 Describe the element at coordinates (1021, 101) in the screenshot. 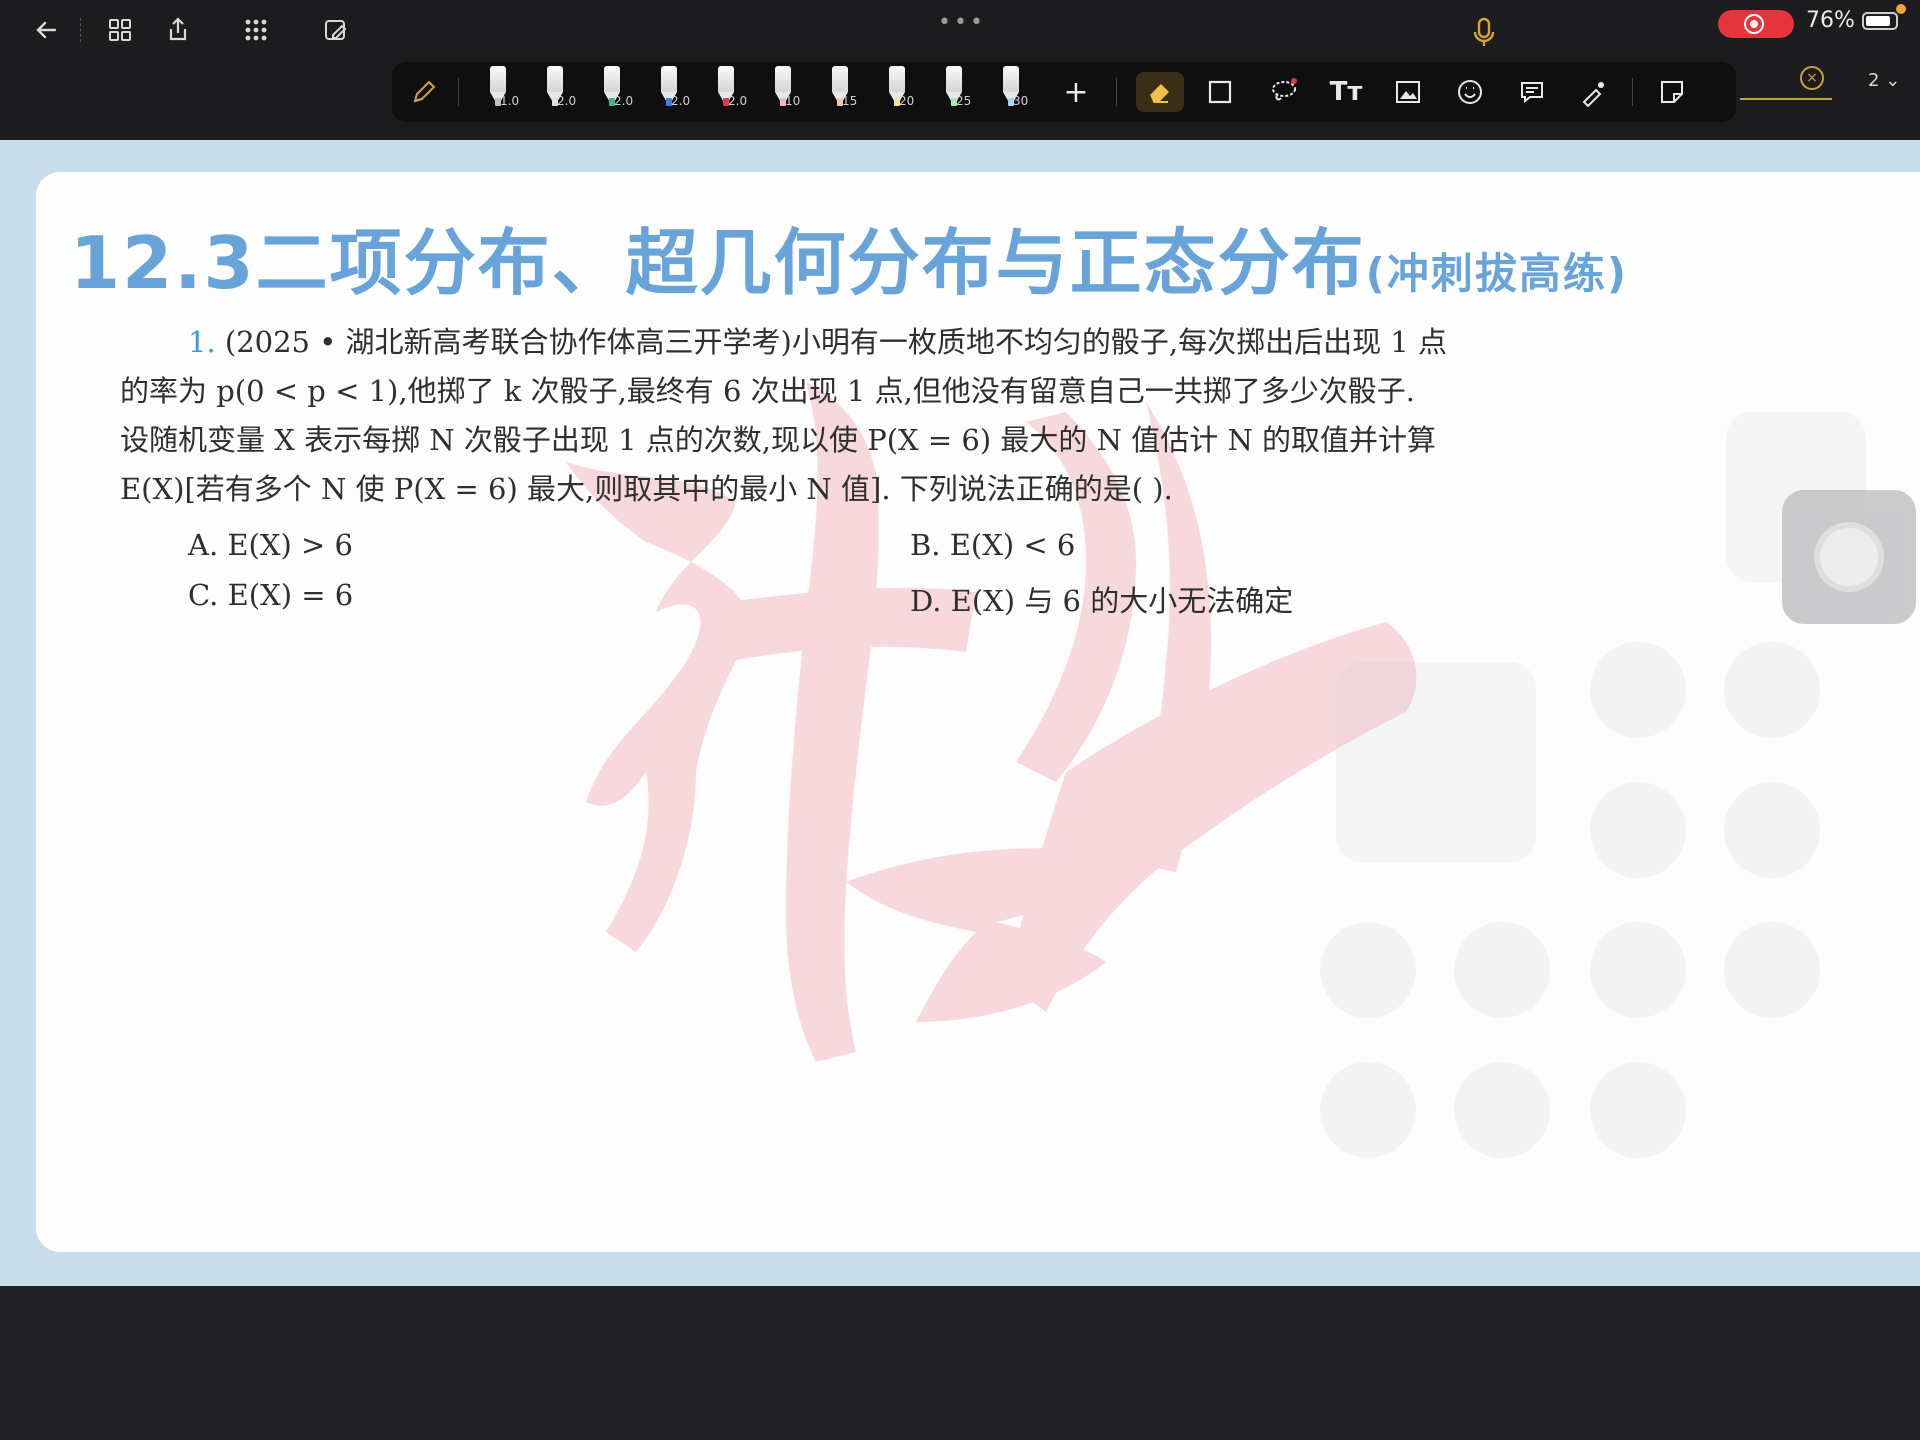

I see `pen-size-label: 30` at that location.